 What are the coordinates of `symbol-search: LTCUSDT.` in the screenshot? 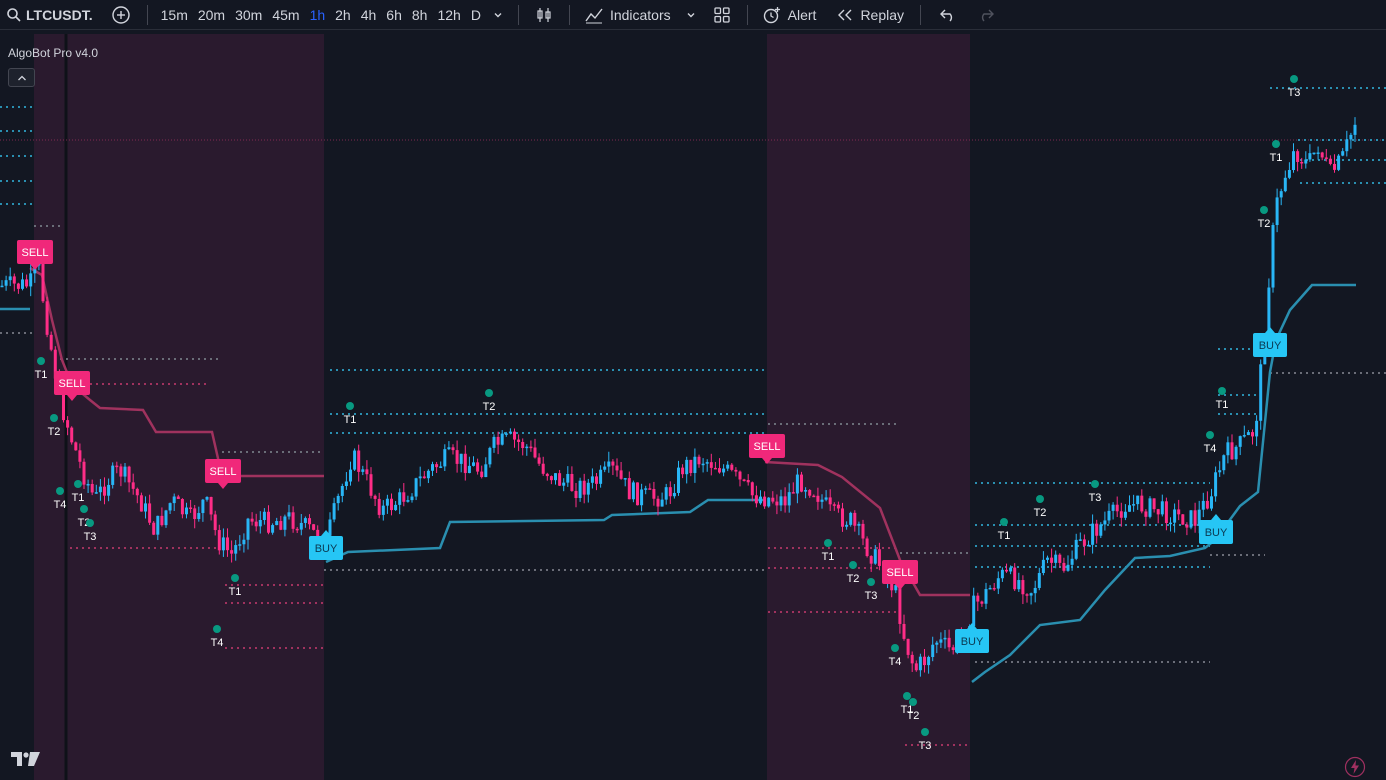 It's located at (46, 15).